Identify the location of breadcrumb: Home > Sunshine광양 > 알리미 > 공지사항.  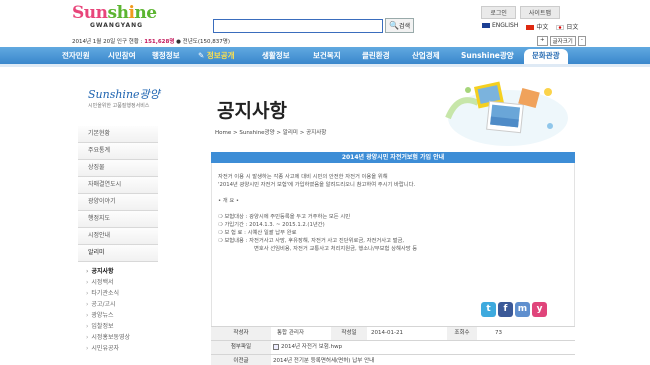
(271, 133).